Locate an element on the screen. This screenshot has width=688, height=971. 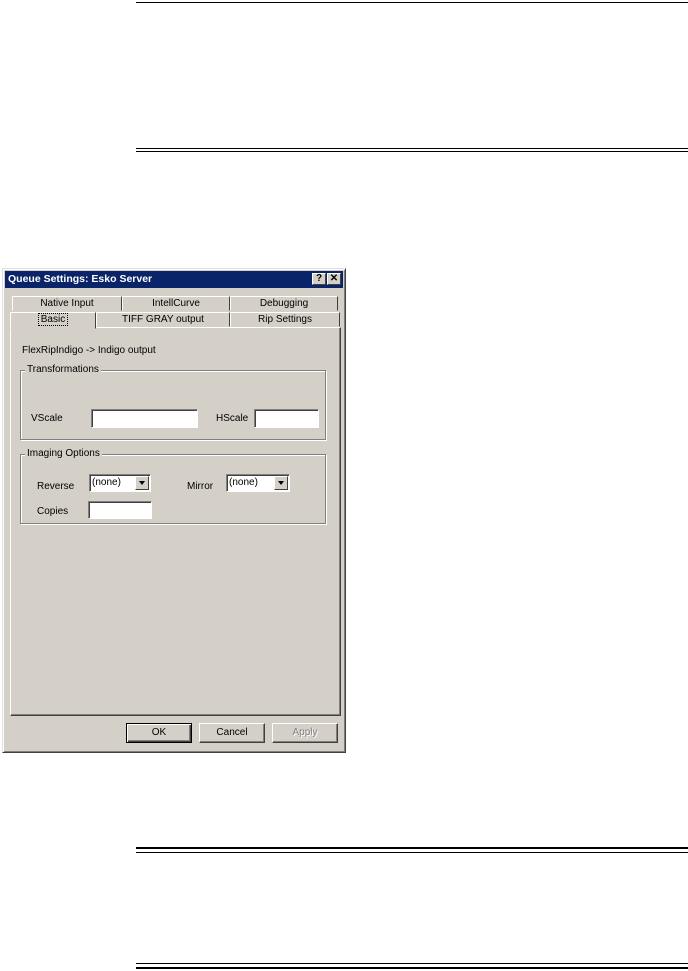
tab-intellcurve: IntellCurve is located at coordinates (176, 303).